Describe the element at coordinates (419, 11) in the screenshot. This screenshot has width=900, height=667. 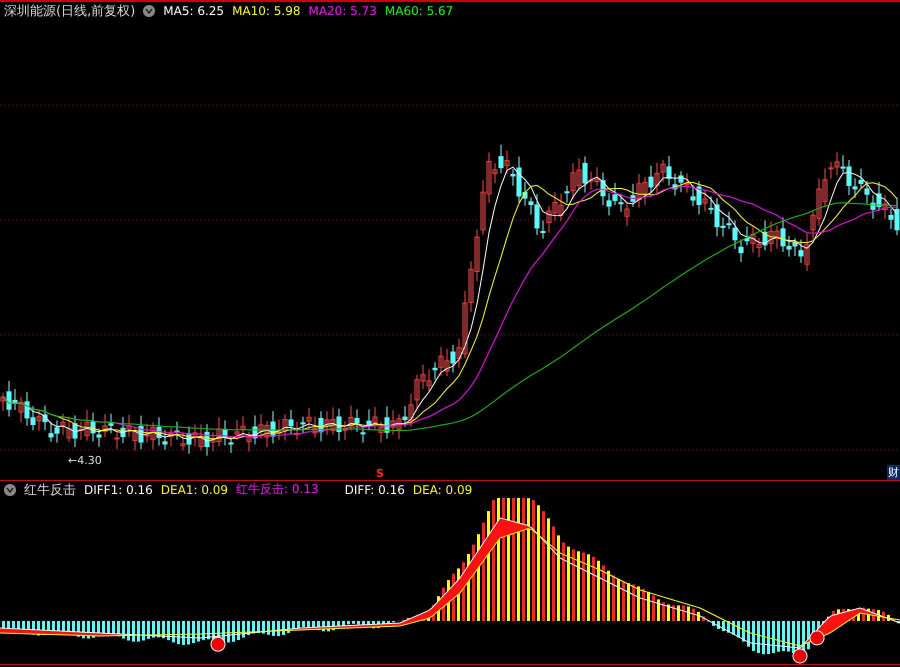
I see `moving-average-value: MA60: 5.67` at that location.